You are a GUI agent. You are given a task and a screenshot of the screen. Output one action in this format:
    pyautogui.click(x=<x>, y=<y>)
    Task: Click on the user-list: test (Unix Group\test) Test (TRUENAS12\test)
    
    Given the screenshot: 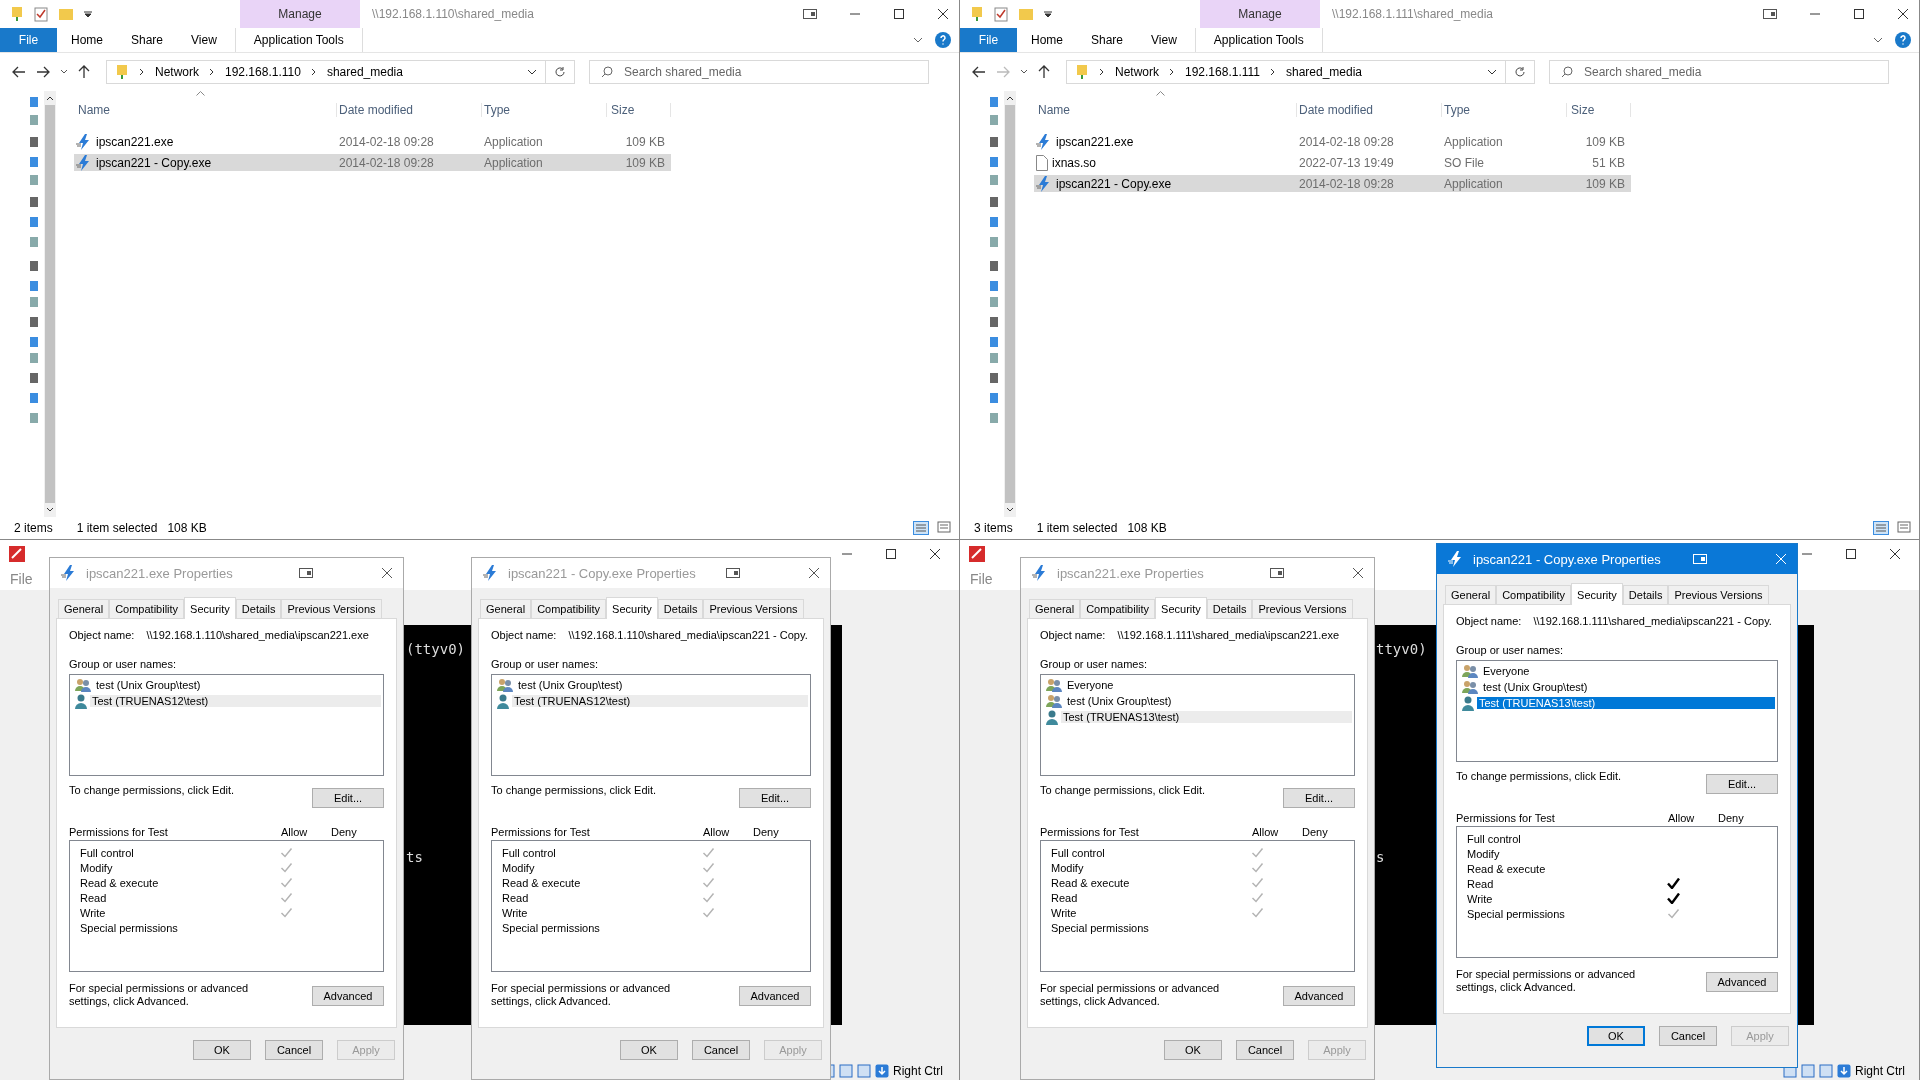 What is the action you would take?
    pyautogui.click(x=651, y=725)
    